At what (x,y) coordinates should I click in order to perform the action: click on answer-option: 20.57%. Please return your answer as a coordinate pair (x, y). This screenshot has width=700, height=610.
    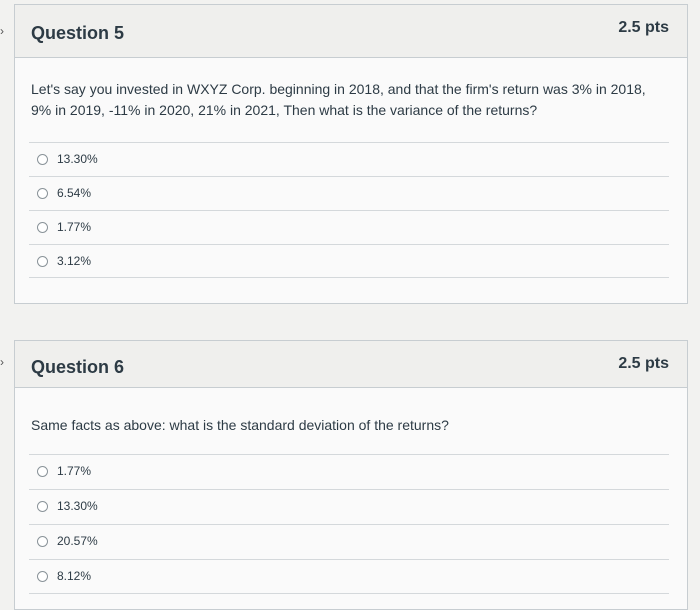
    Looking at the image, I should click on (349, 541).